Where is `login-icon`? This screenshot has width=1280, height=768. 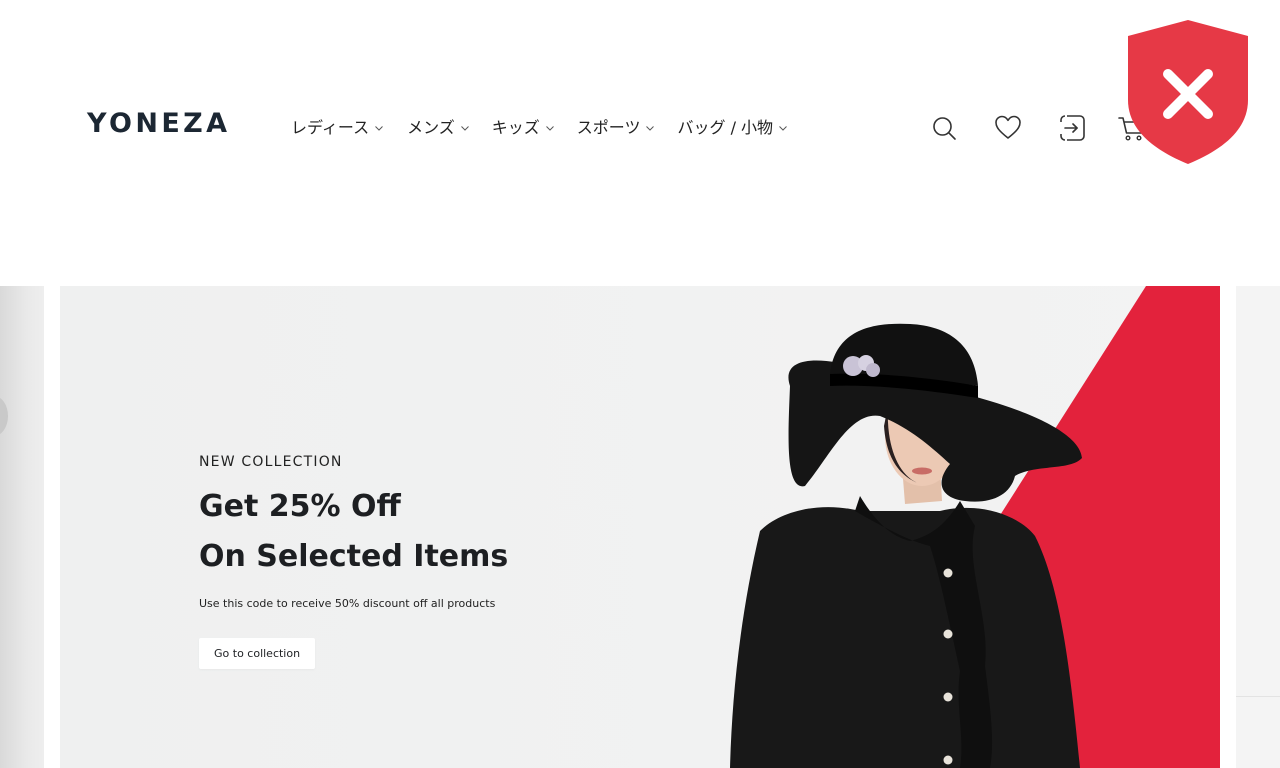
login-icon is located at coordinates (1072, 128).